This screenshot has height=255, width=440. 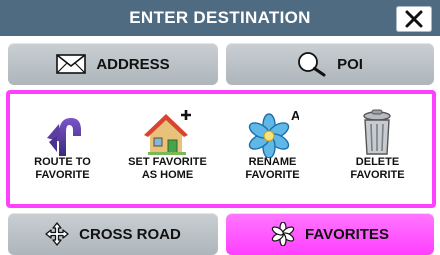 I want to click on favorites-icon, so click(x=283, y=234).